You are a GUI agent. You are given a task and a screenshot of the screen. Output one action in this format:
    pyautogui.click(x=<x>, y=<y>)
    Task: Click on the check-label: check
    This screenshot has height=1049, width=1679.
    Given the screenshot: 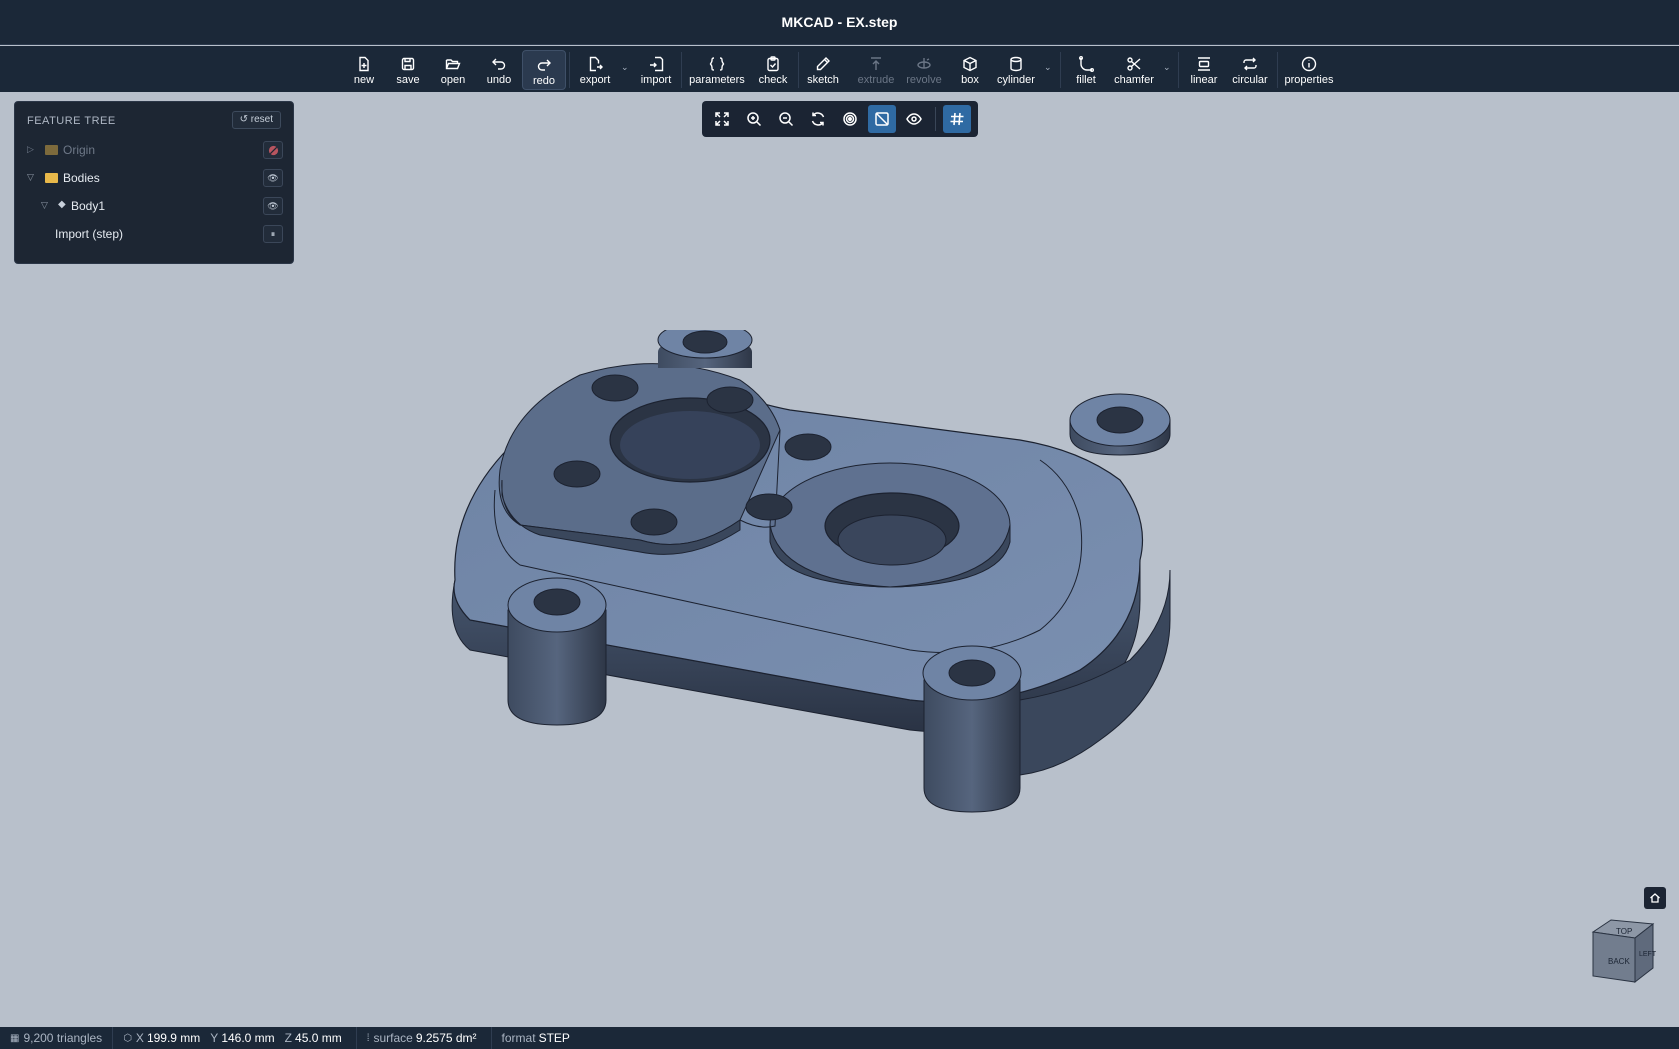 What is the action you would take?
    pyautogui.click(x=773, y=80)
    